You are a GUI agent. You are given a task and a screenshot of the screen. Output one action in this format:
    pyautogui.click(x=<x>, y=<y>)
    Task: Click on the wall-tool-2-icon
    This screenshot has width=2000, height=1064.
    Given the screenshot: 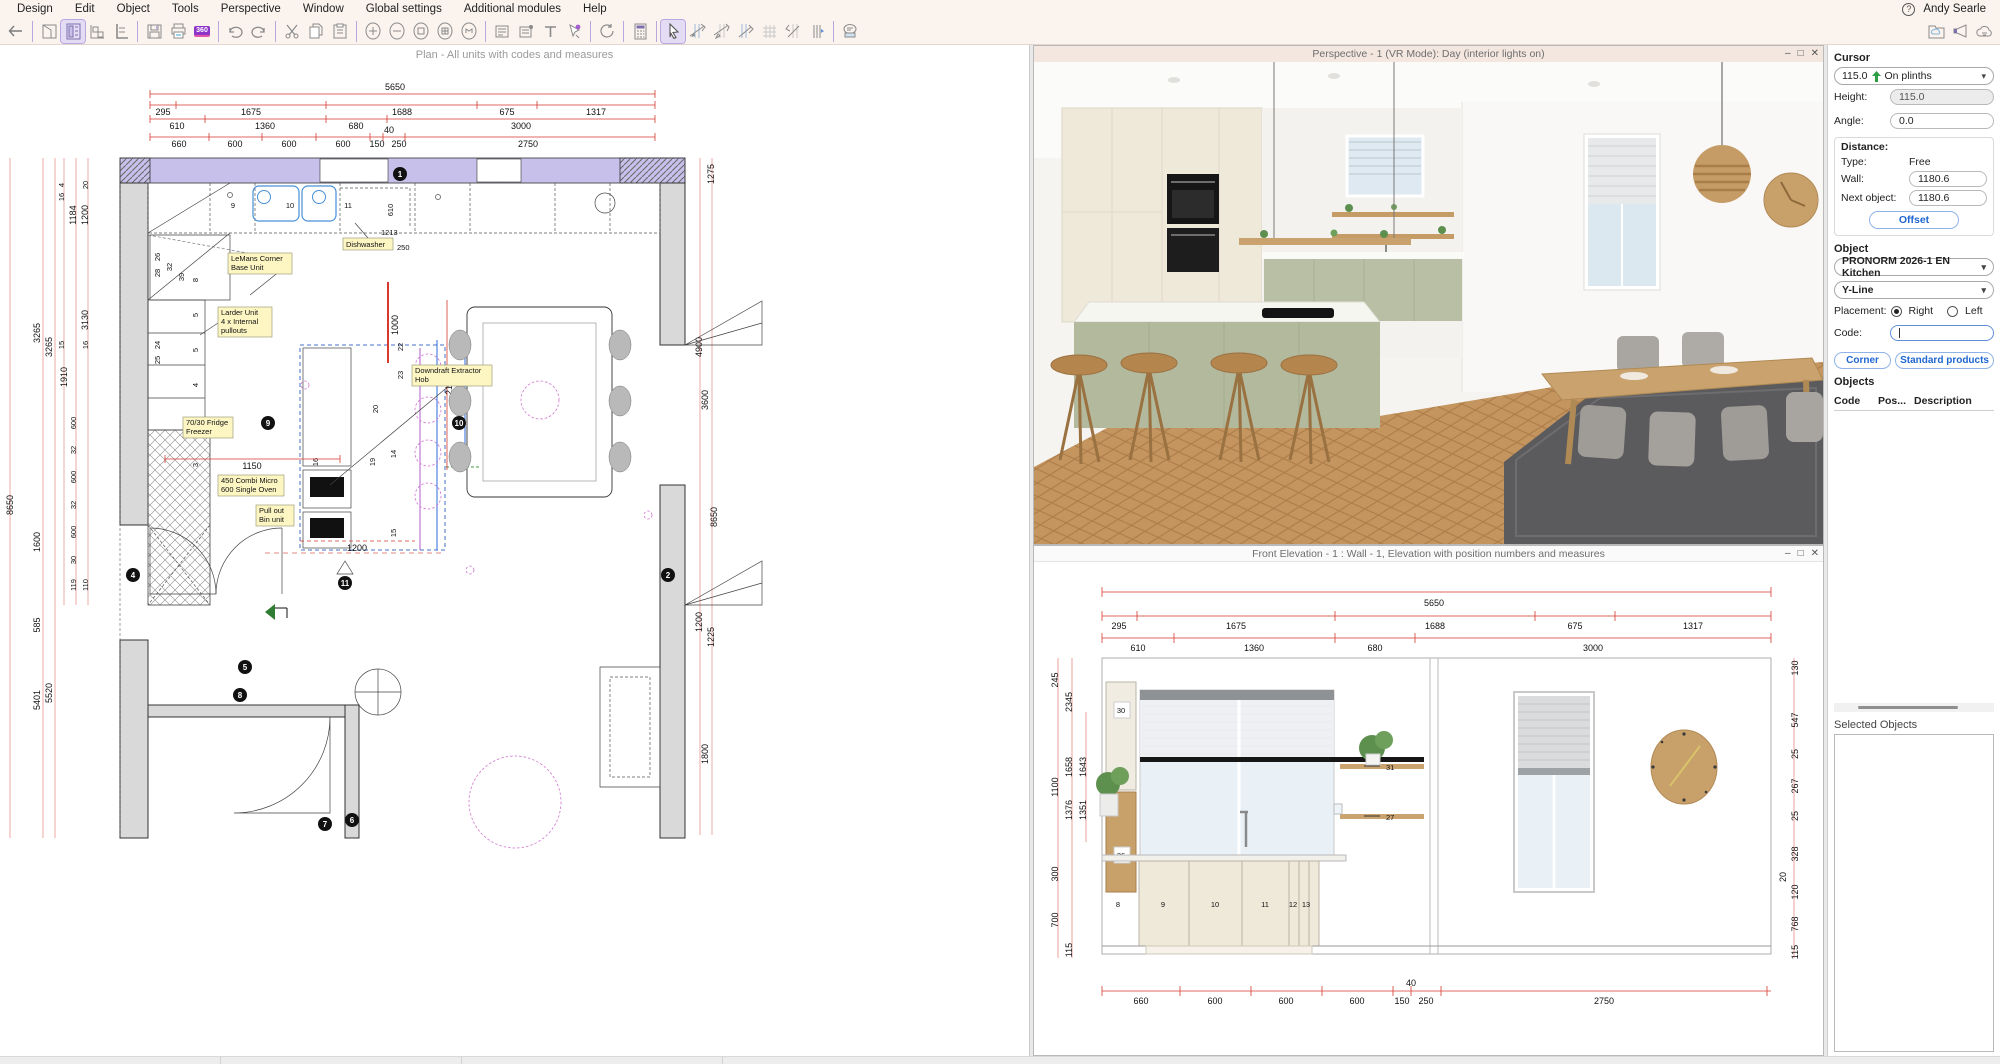 What is the action you would take?
    pyautogui.click(x=721, y=31)
    